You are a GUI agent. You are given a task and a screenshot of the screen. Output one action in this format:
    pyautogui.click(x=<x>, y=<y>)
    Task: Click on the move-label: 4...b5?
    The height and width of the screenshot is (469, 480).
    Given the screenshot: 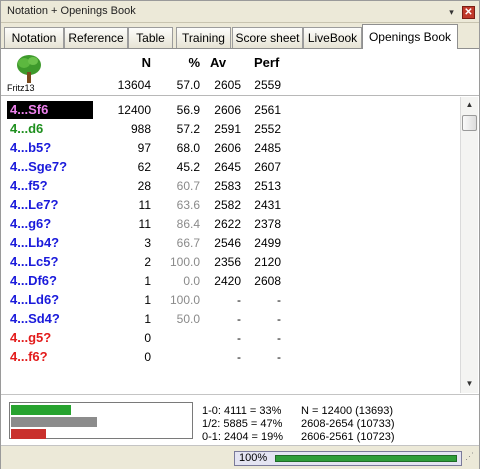 What is the action you would take?
    pyautogui.click(x=30, y=147)
    